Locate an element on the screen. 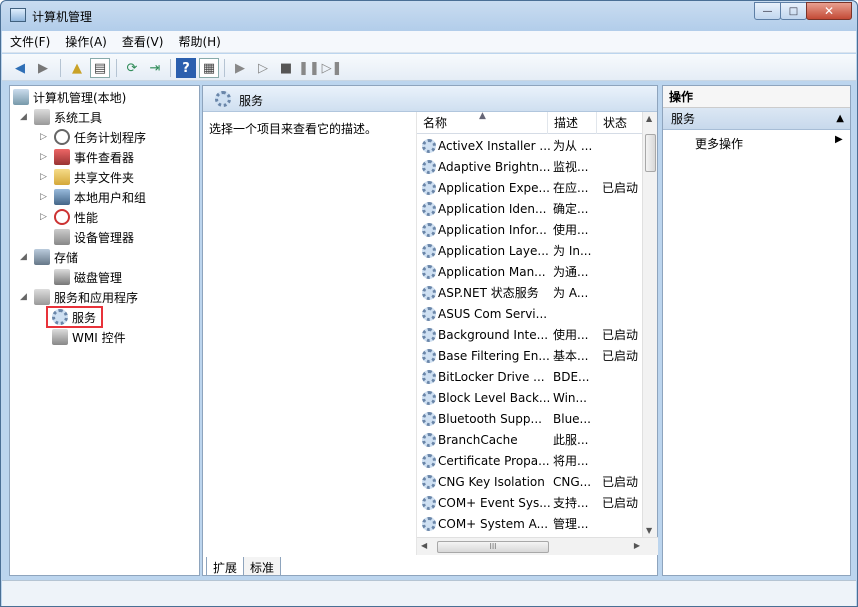 This screenshot has width=858, height=607. restart-icon: ▷❚ is located at coordinates (332, 68).